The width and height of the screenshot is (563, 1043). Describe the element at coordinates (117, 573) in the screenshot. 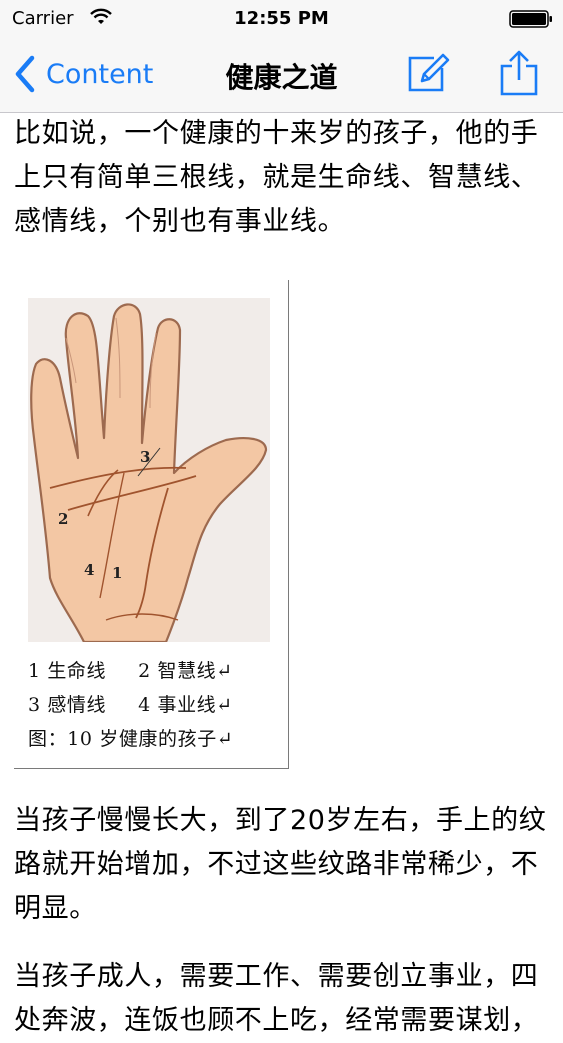

I see `line-label-1: 1` at that location.